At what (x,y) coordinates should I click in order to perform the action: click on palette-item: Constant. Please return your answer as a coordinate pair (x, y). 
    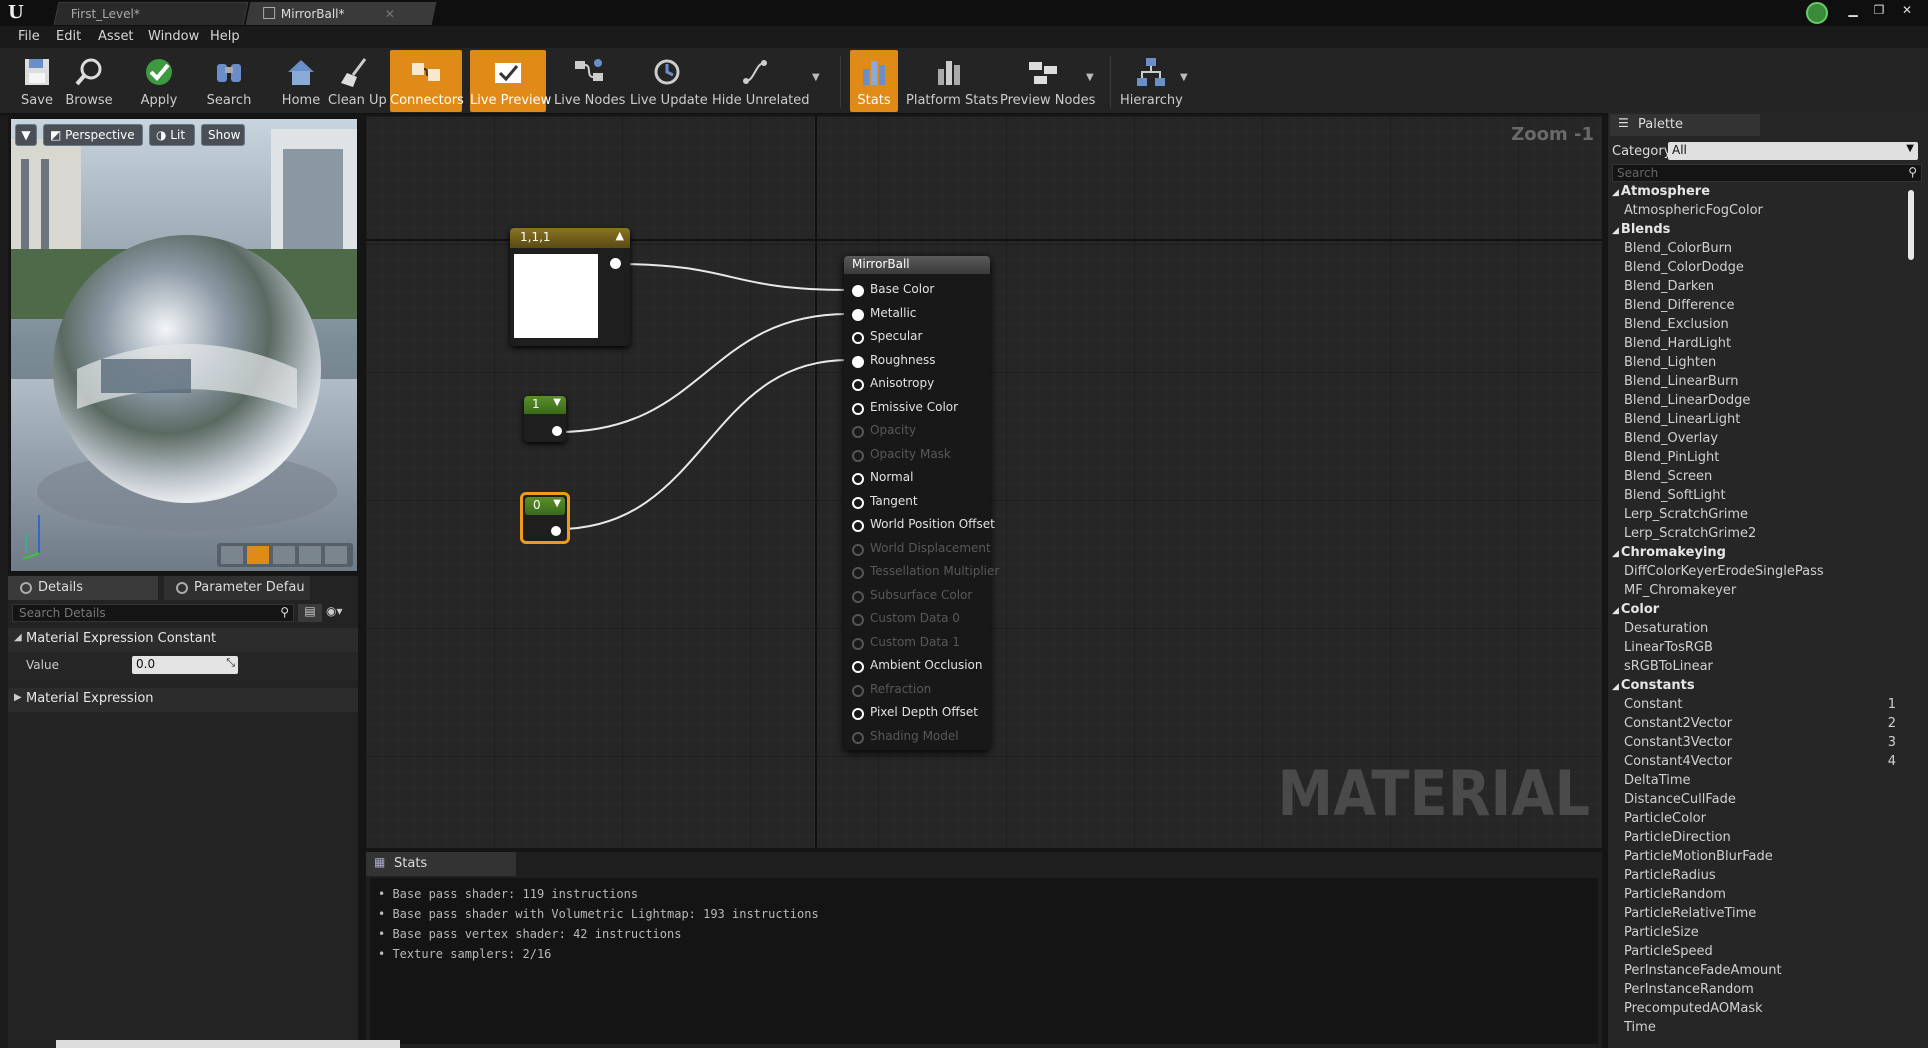
    Looking at the image, I should click on (1653, 704).